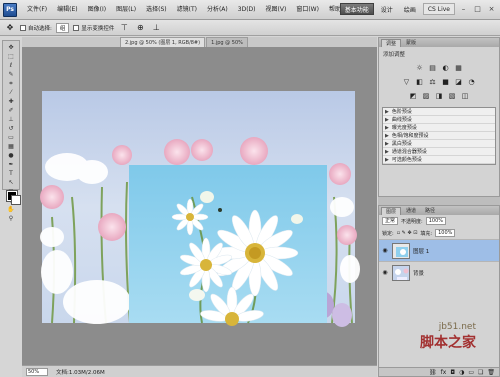  What do you see at coordinates (67, 10) in the screenshot?
I see `menu-edit: 编辑(E)` at bounding box center [67, 10].